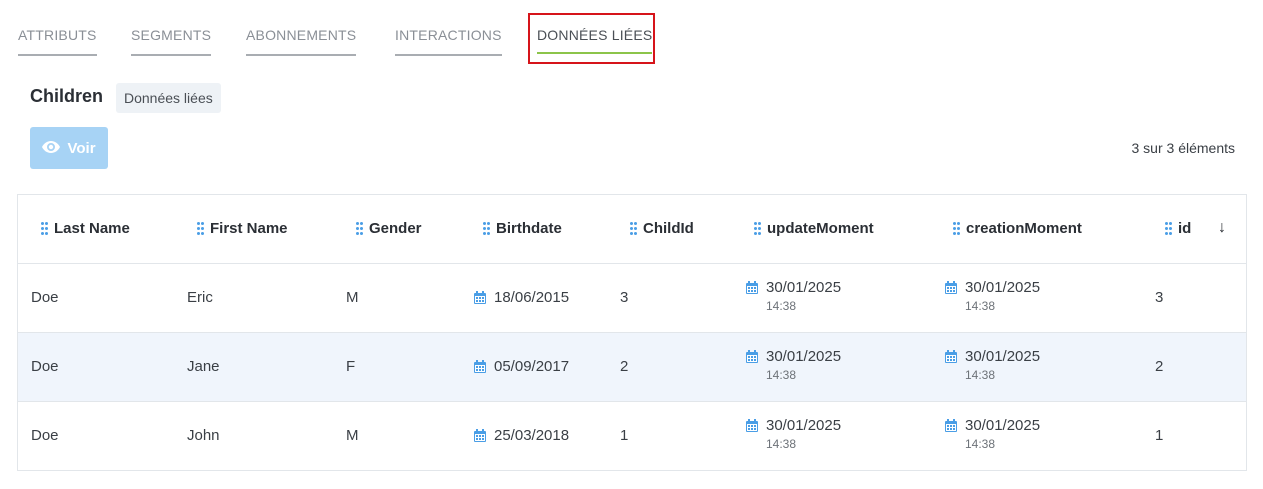 The width and height of the screenshot is (1263, 489). What do you see at coordinates (51, 148) in the screenshot?
I see `eye-icon` at bounding box center [51, 148].